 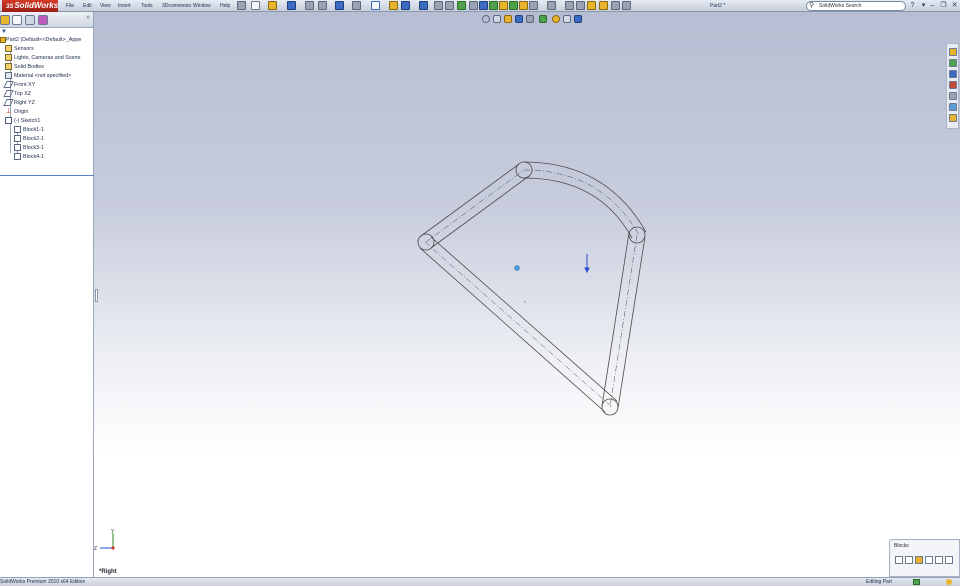 What do you see at coordinates (53, 130) in the screenshot?
I see `tree-item-block1: Block1-1` at bounding box center [53, 130].